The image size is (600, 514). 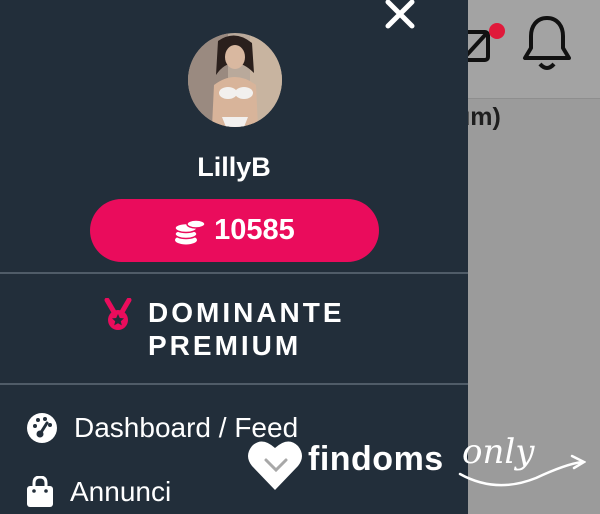 I want to click on menu-item-dashboard-feed: Dashboard / Feed, so click(x=162, y=428).